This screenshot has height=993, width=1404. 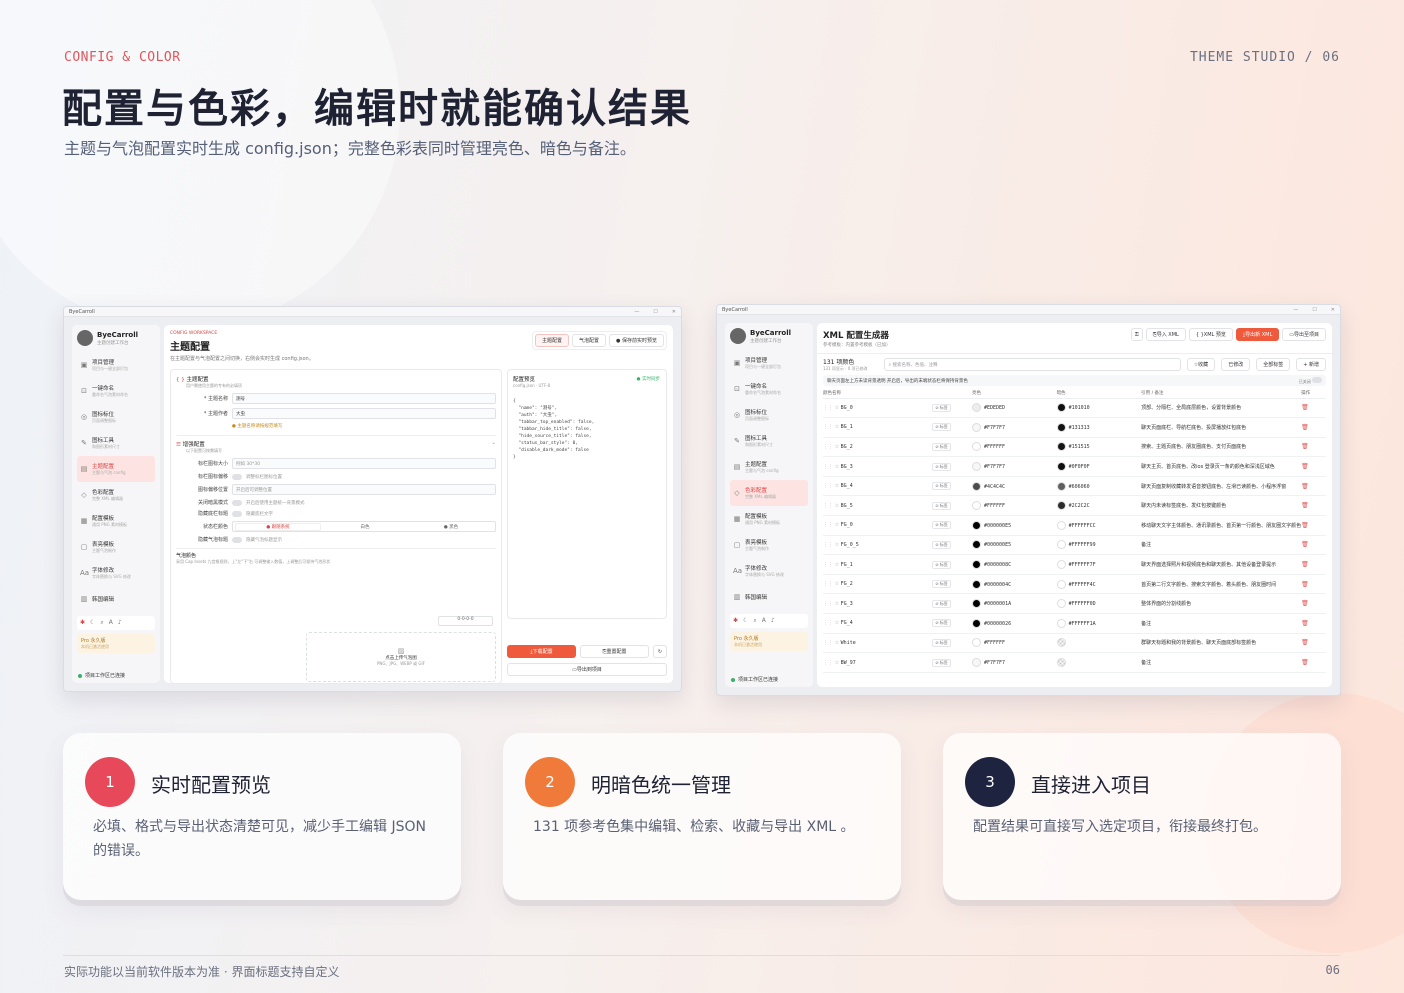 What do you see at coordinates (1081, 545) in the screenshot?
I see `dark-value: #FFFFFF99` at bounding box center [1081, 545].